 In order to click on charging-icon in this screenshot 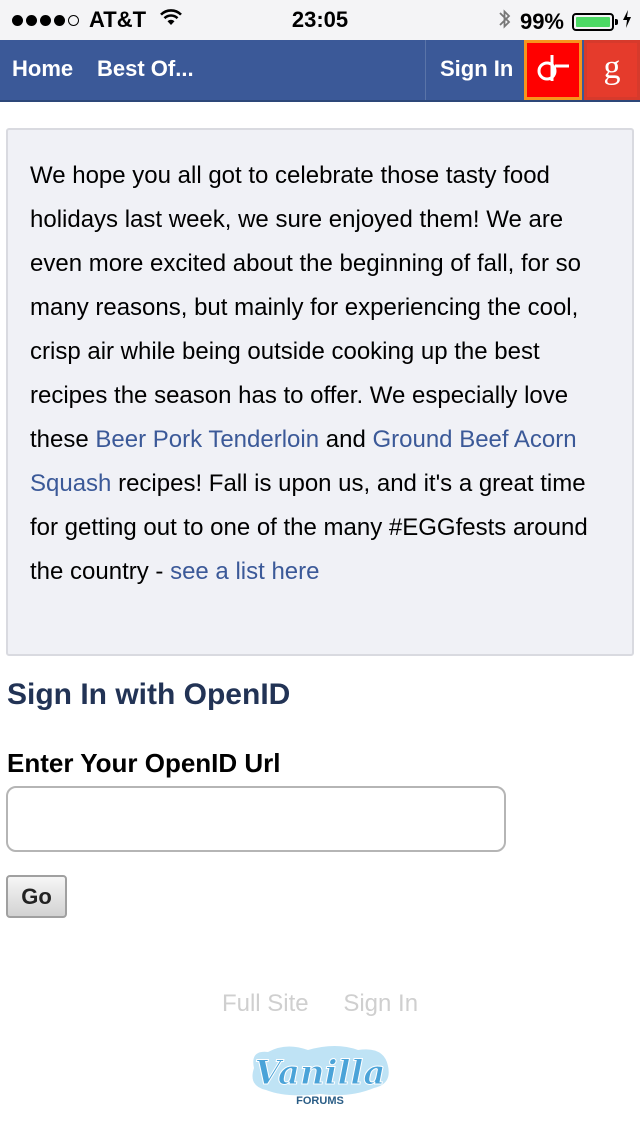, I will do `click(627, 22)`.